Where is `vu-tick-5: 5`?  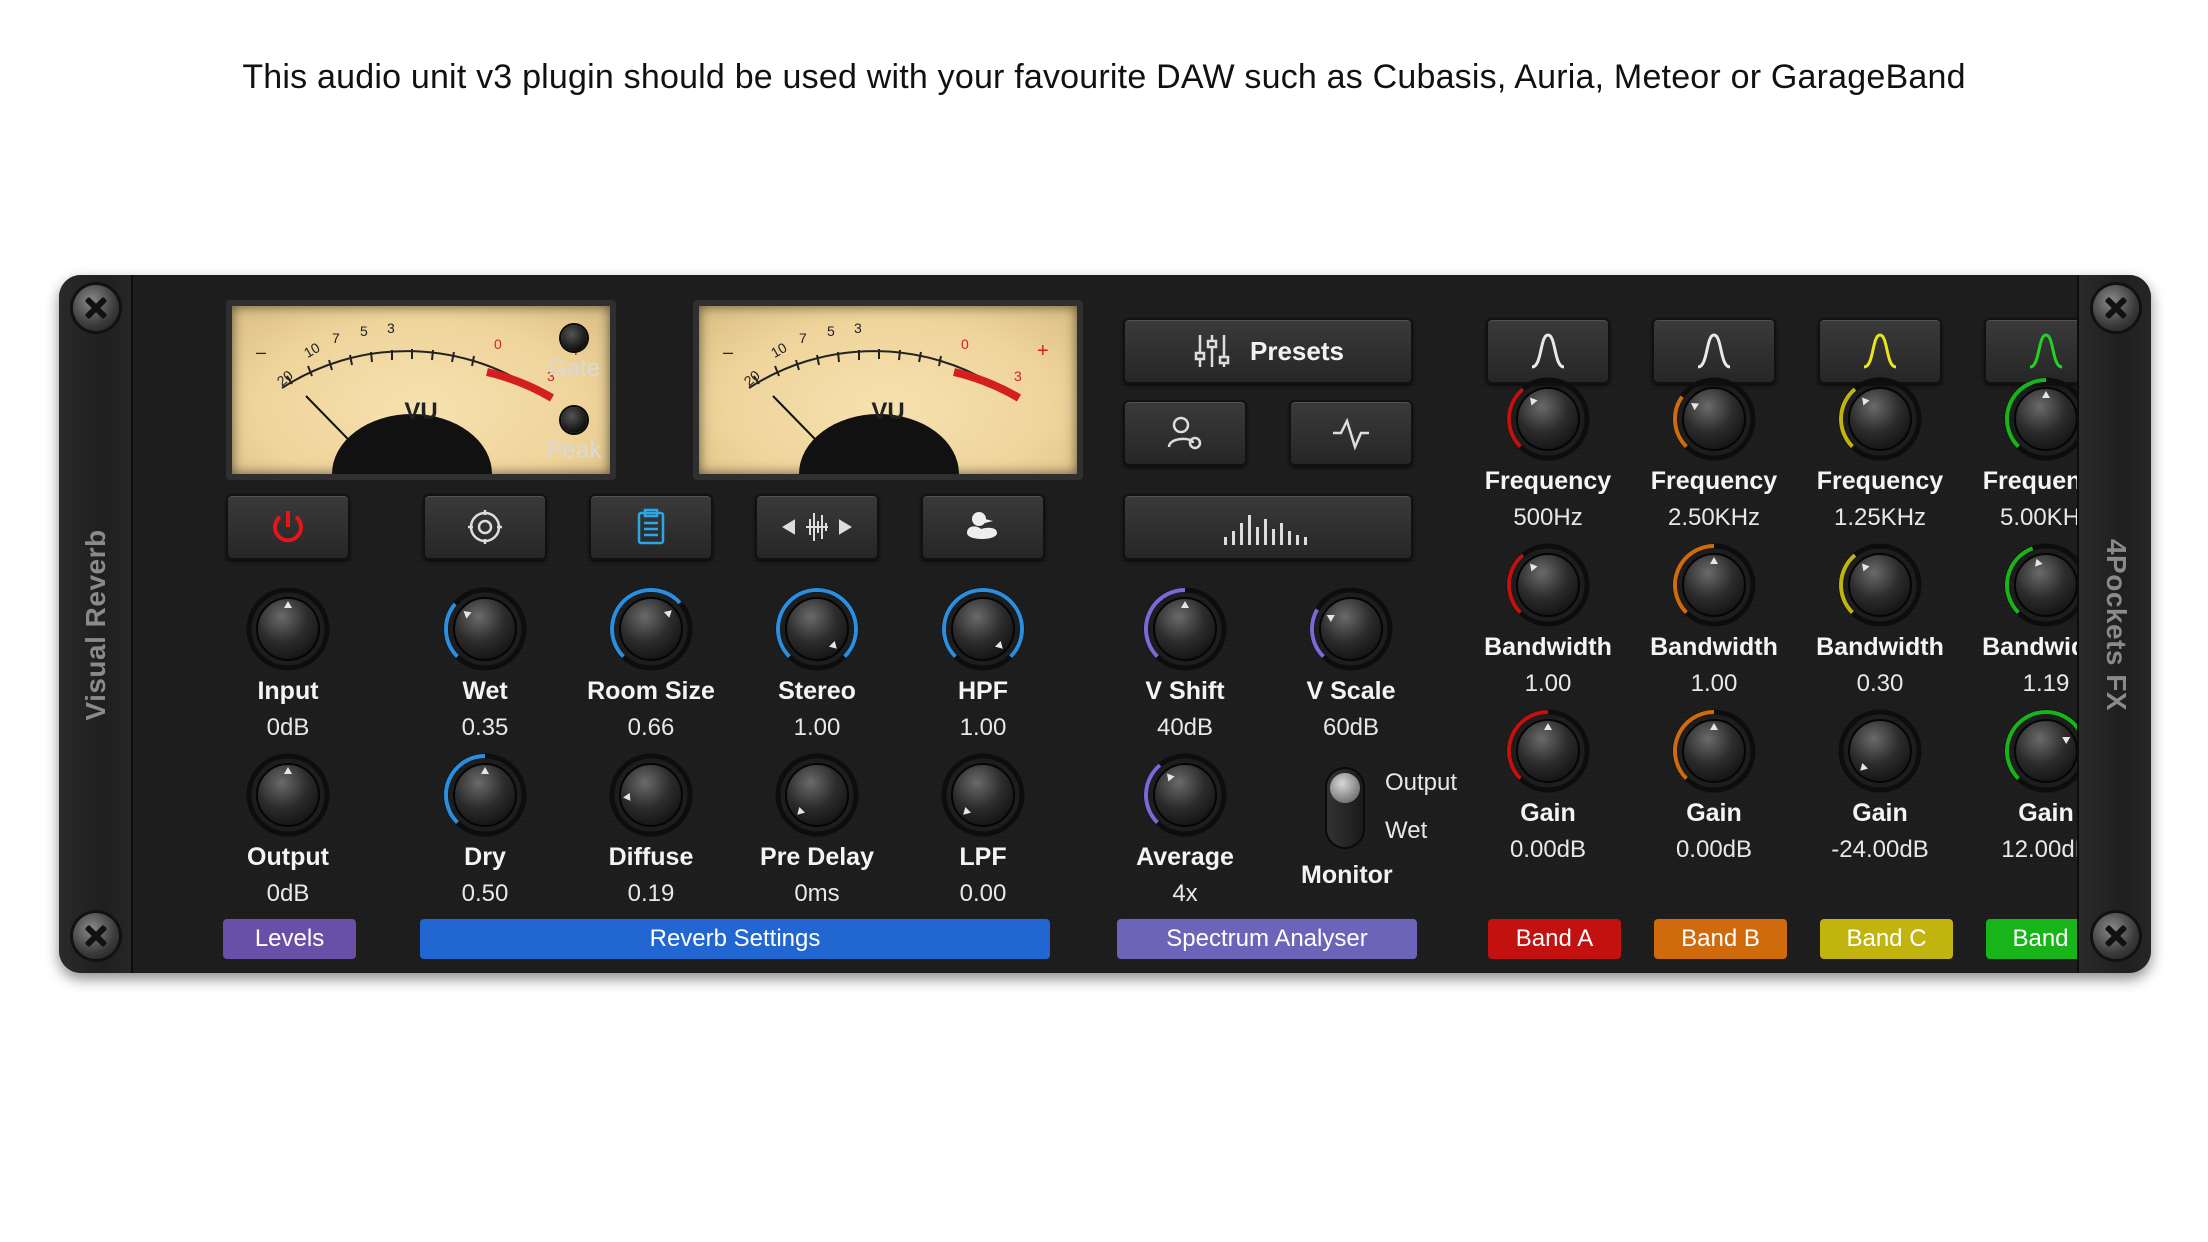
vu-tick-5: 5 is located at coordinates (364, 331).